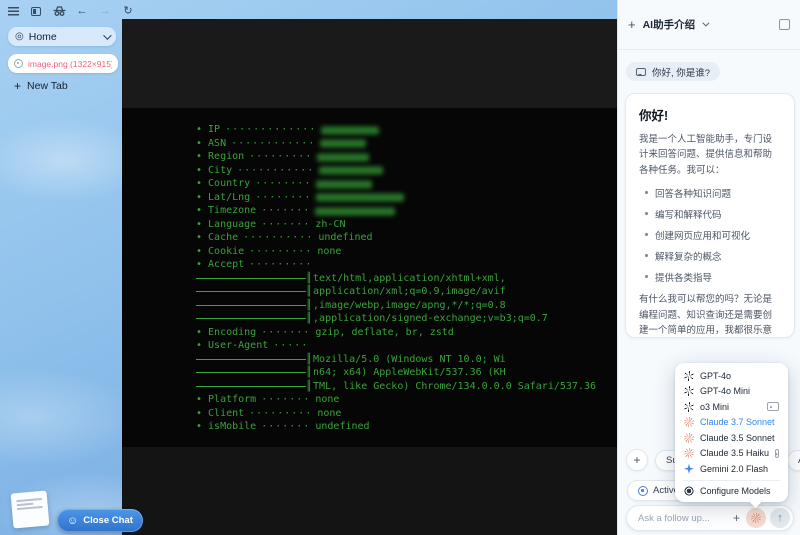  What do you see at coordinates (396, 144) in the screenshot?
I see `terminal-line: • ASN ············ ║` at bounding box center [396, 144].